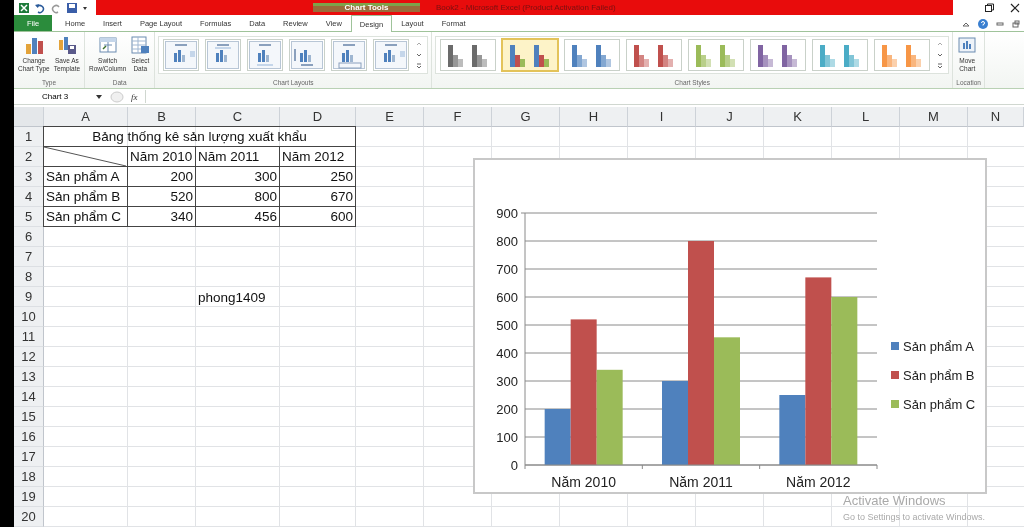 This screenshot has height=527, width=1024. Describe the element at coordinates (29, 197) in the screenshot. I see `row-header: 4` at that location.